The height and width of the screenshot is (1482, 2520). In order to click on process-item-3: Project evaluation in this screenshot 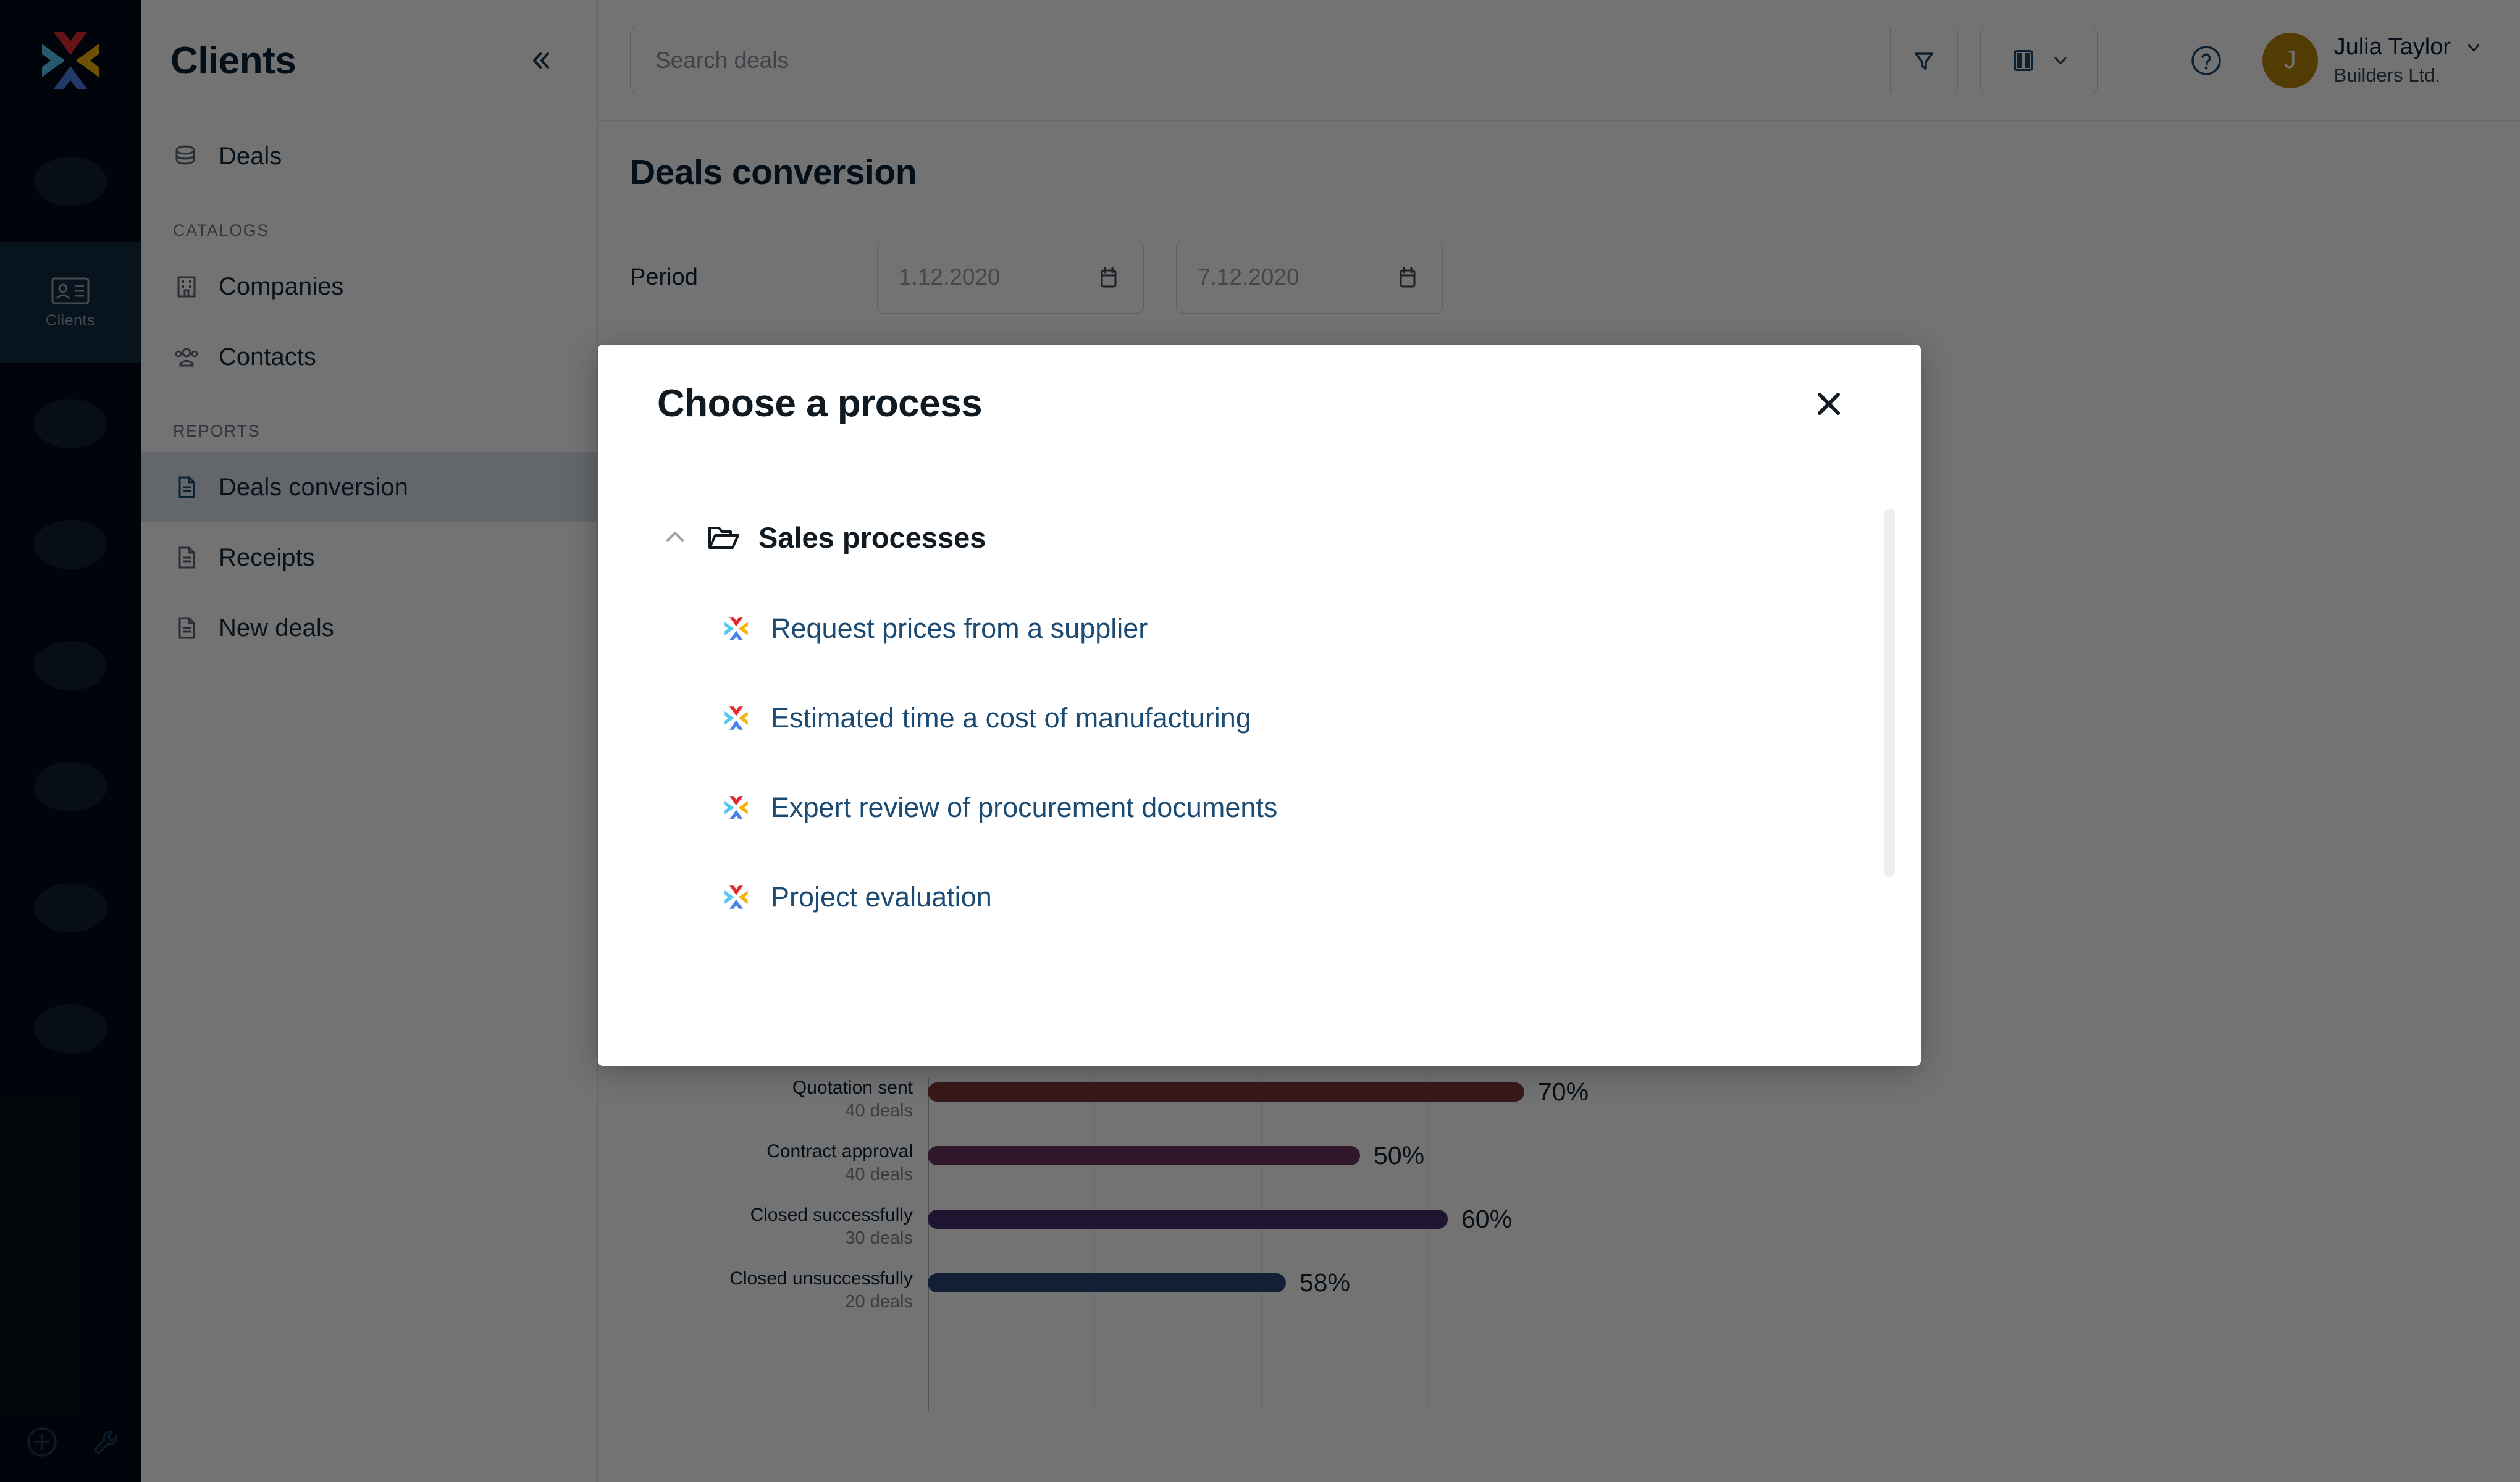, I will do `click(1259, 897)`.